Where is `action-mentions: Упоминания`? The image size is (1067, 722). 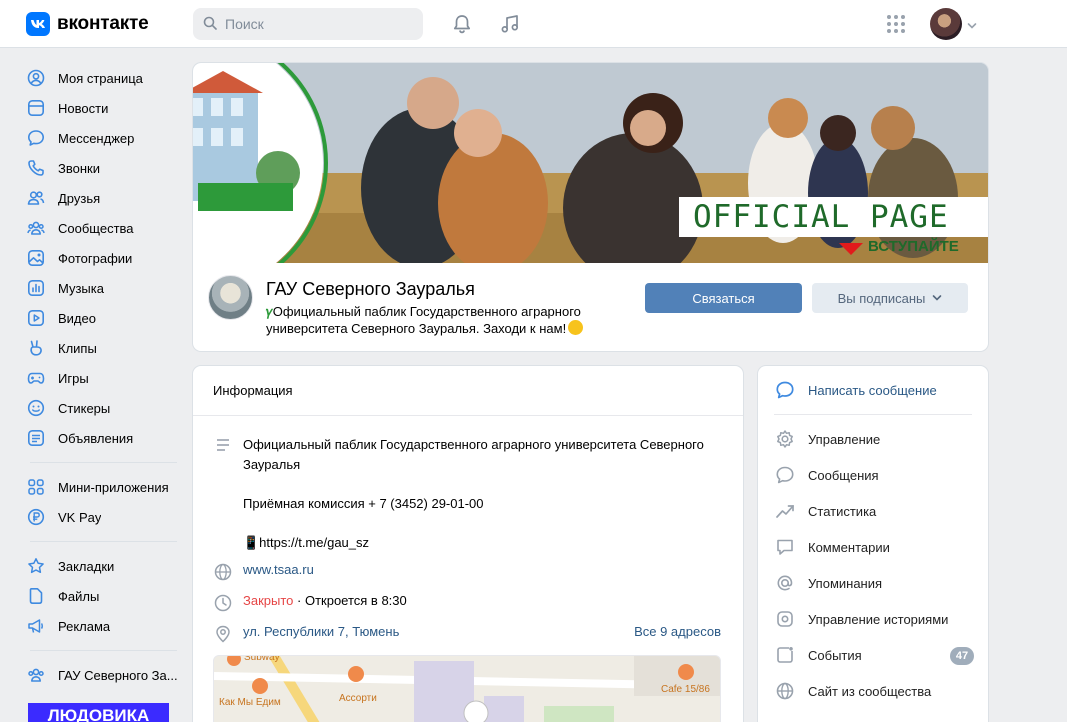
action-mentions: Упоминания is located at coordinates (874, 583).